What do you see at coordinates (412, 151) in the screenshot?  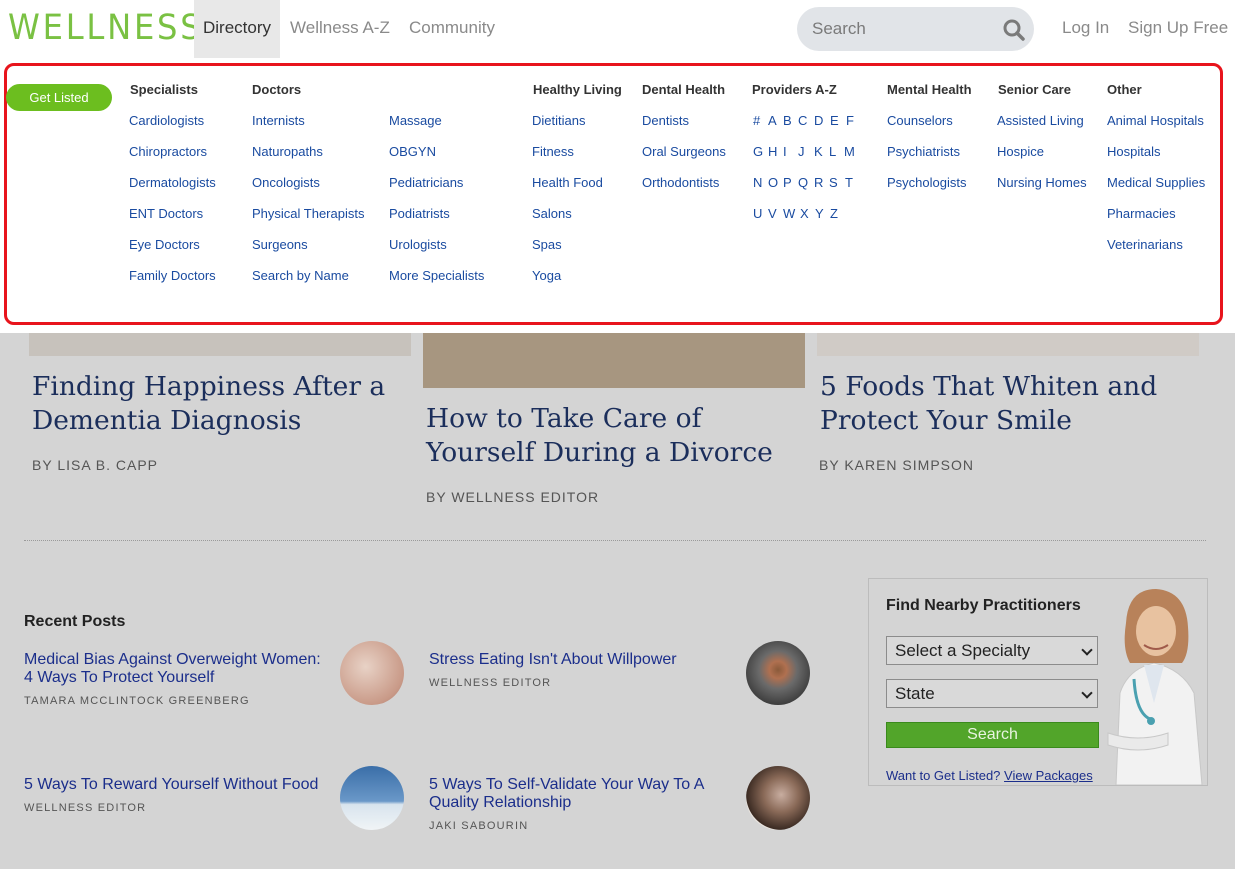 I see `menu-link: OBGYN` at bounding box center [412, 151].